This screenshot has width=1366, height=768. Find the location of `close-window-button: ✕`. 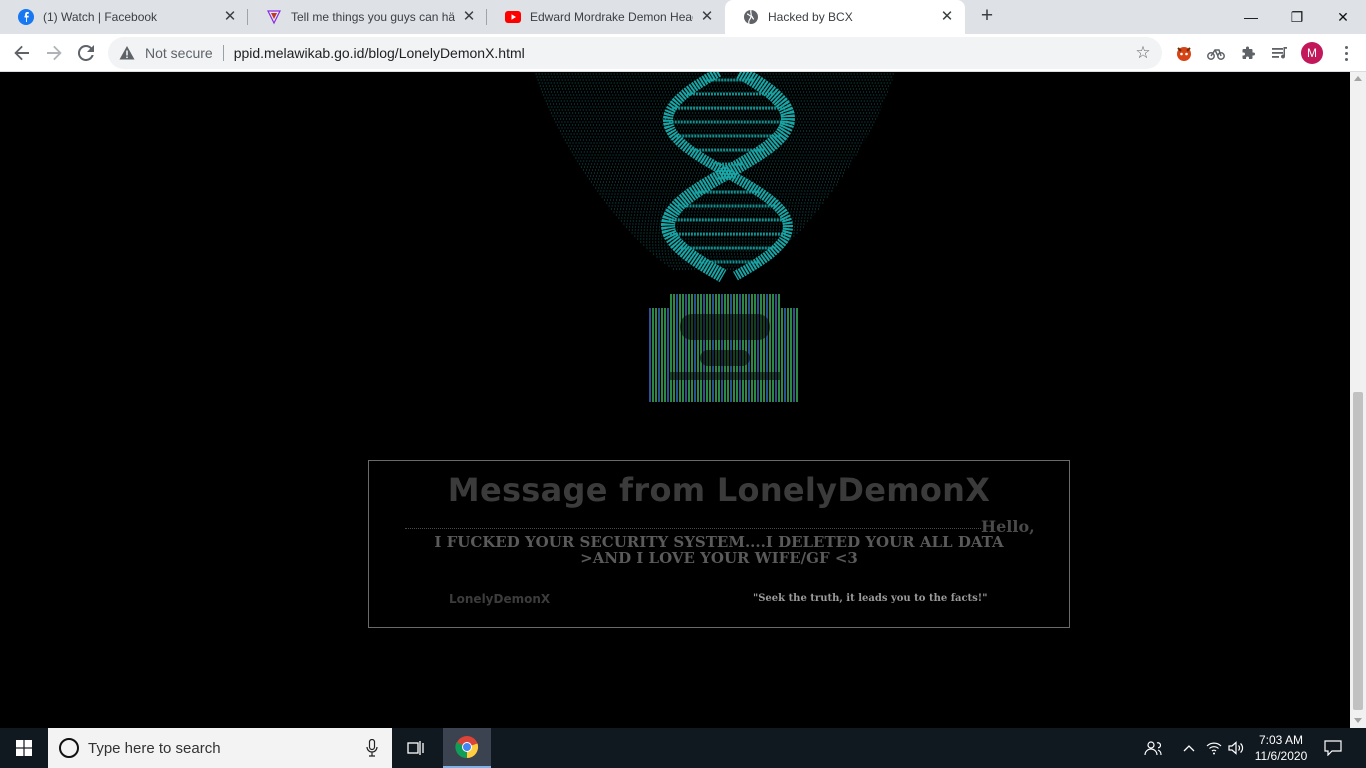

close-window-button: ✕ is located at coordinates (1343, 17).